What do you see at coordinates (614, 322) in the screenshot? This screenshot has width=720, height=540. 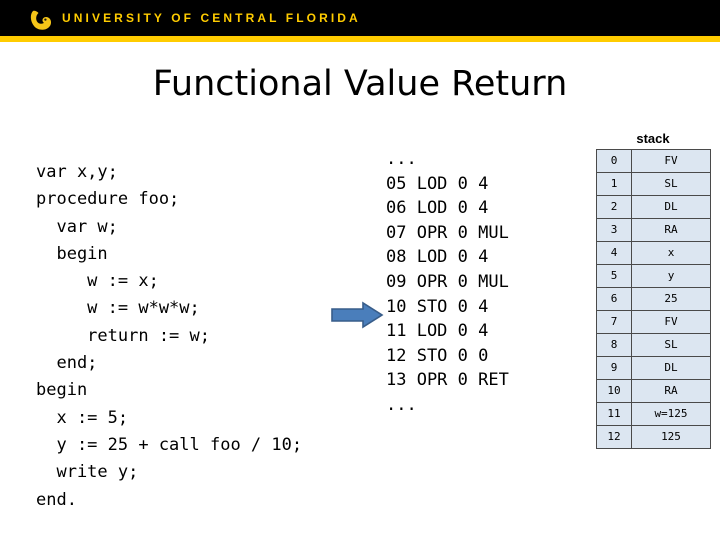 I see `stack-cell-index: 7` at bounding box center [614, 322].